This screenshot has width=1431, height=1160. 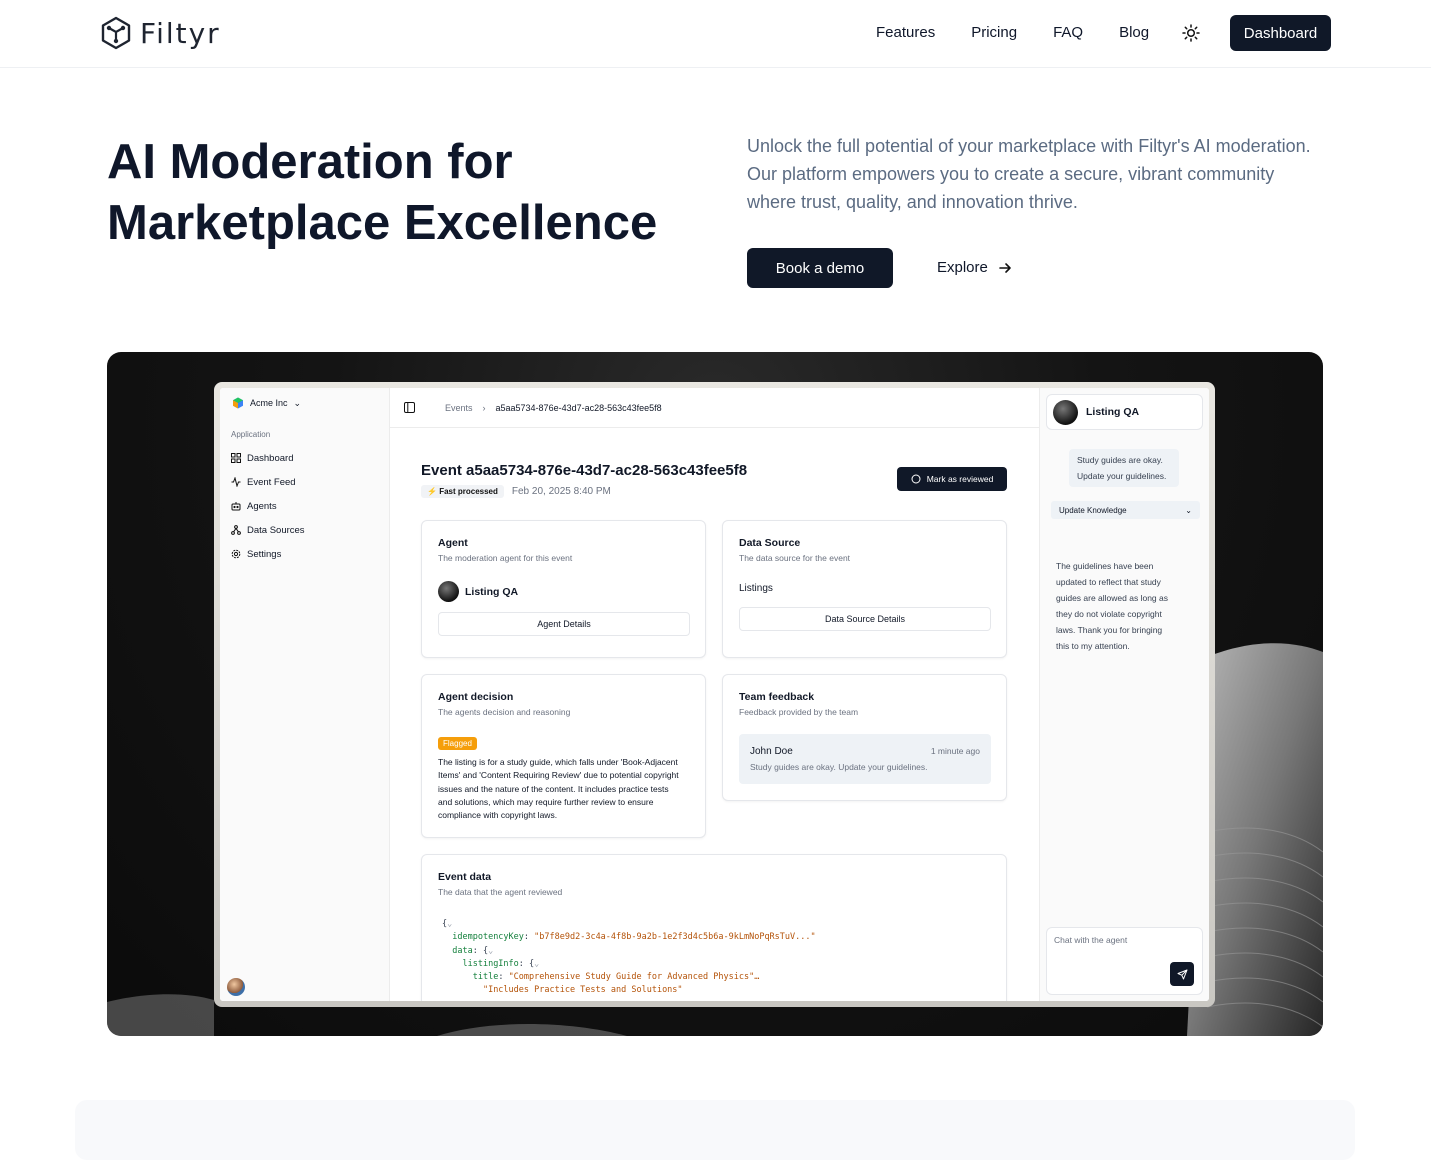 What do you see at coordinates (715, 1130) in the screenshot?
I see `next-section-panel` at bounding box center [715, 1130].